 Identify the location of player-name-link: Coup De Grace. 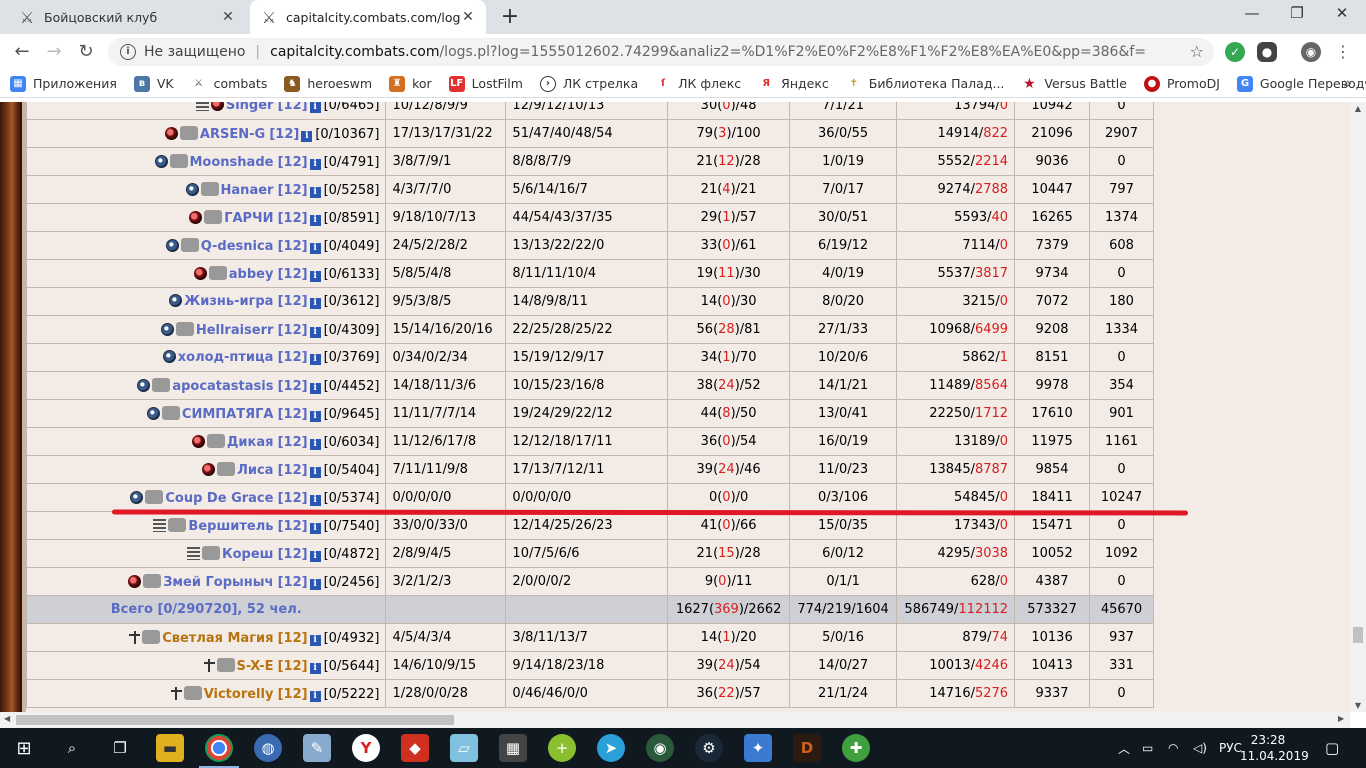
(219, 498).